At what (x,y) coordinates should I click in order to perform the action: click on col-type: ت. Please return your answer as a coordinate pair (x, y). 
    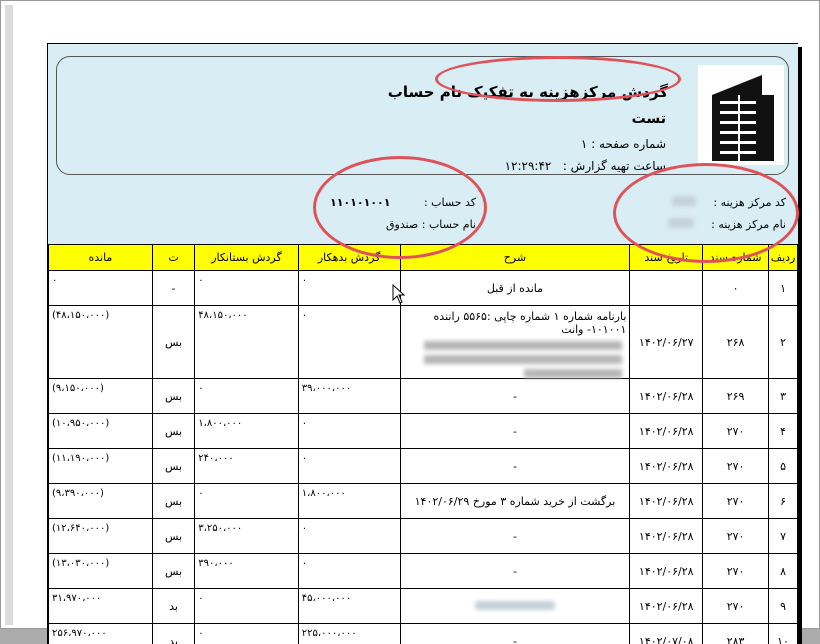
    Looking at the image, I should click on (173, 258).